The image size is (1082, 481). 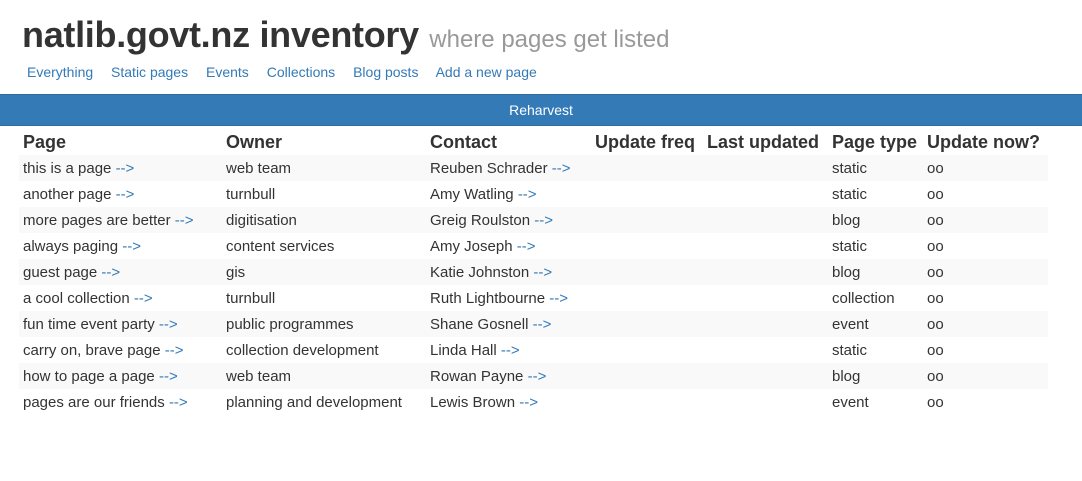 I want to click on contact-name: Linda Hall, so click(x=463, y=350).